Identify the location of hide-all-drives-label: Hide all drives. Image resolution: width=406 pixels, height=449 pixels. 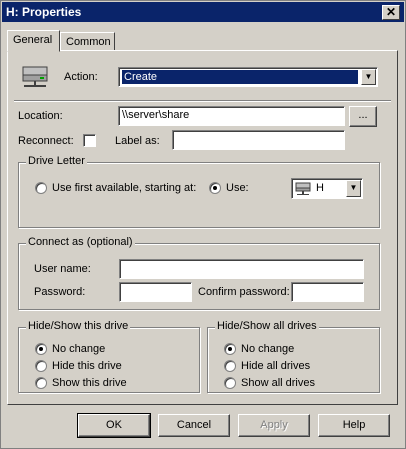
(276, 366).